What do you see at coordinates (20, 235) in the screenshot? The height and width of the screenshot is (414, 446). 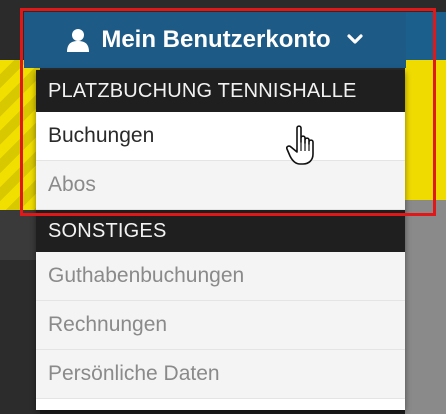 I see `background-dark-strip` at bounding box center [20, 235].